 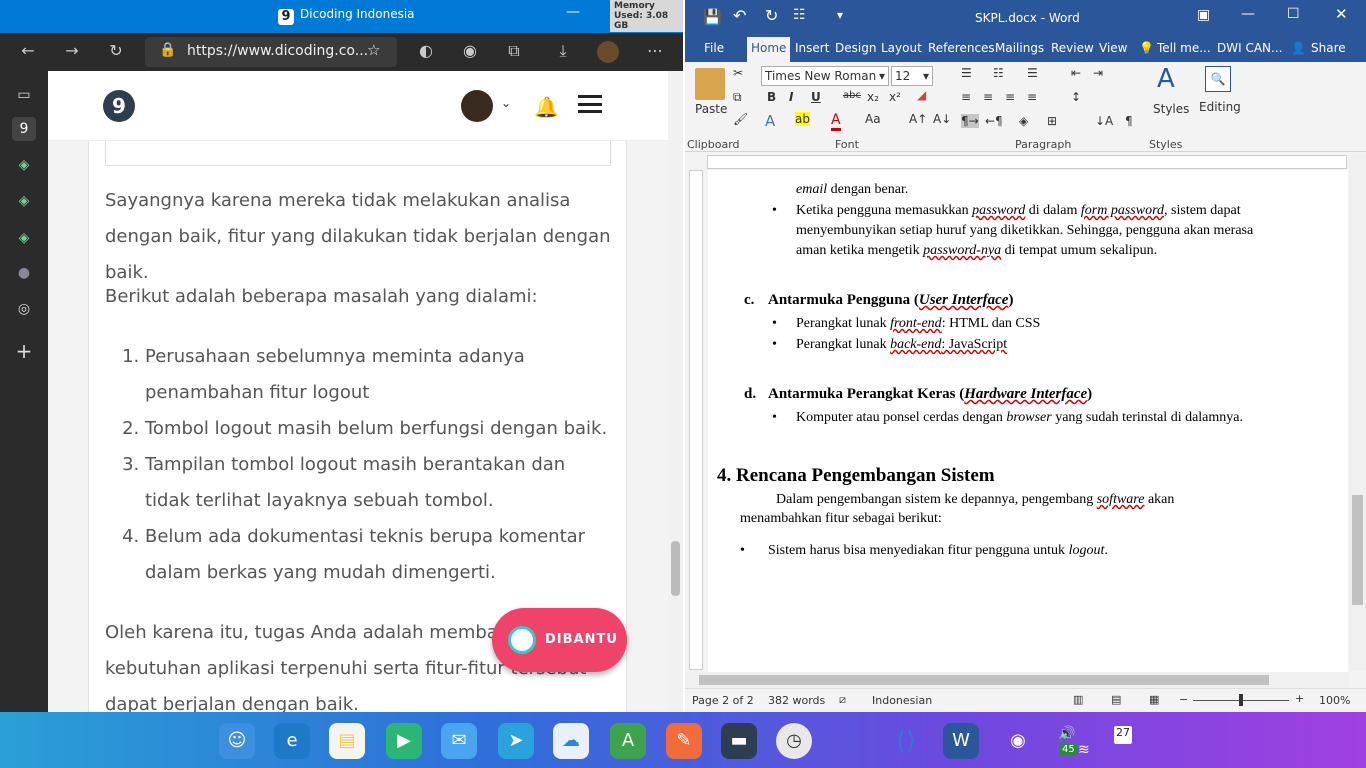 What do you see at coordinates (855, 48) in the screenshot?
I see `tab-design: Design` at bounding box center [855, 48].